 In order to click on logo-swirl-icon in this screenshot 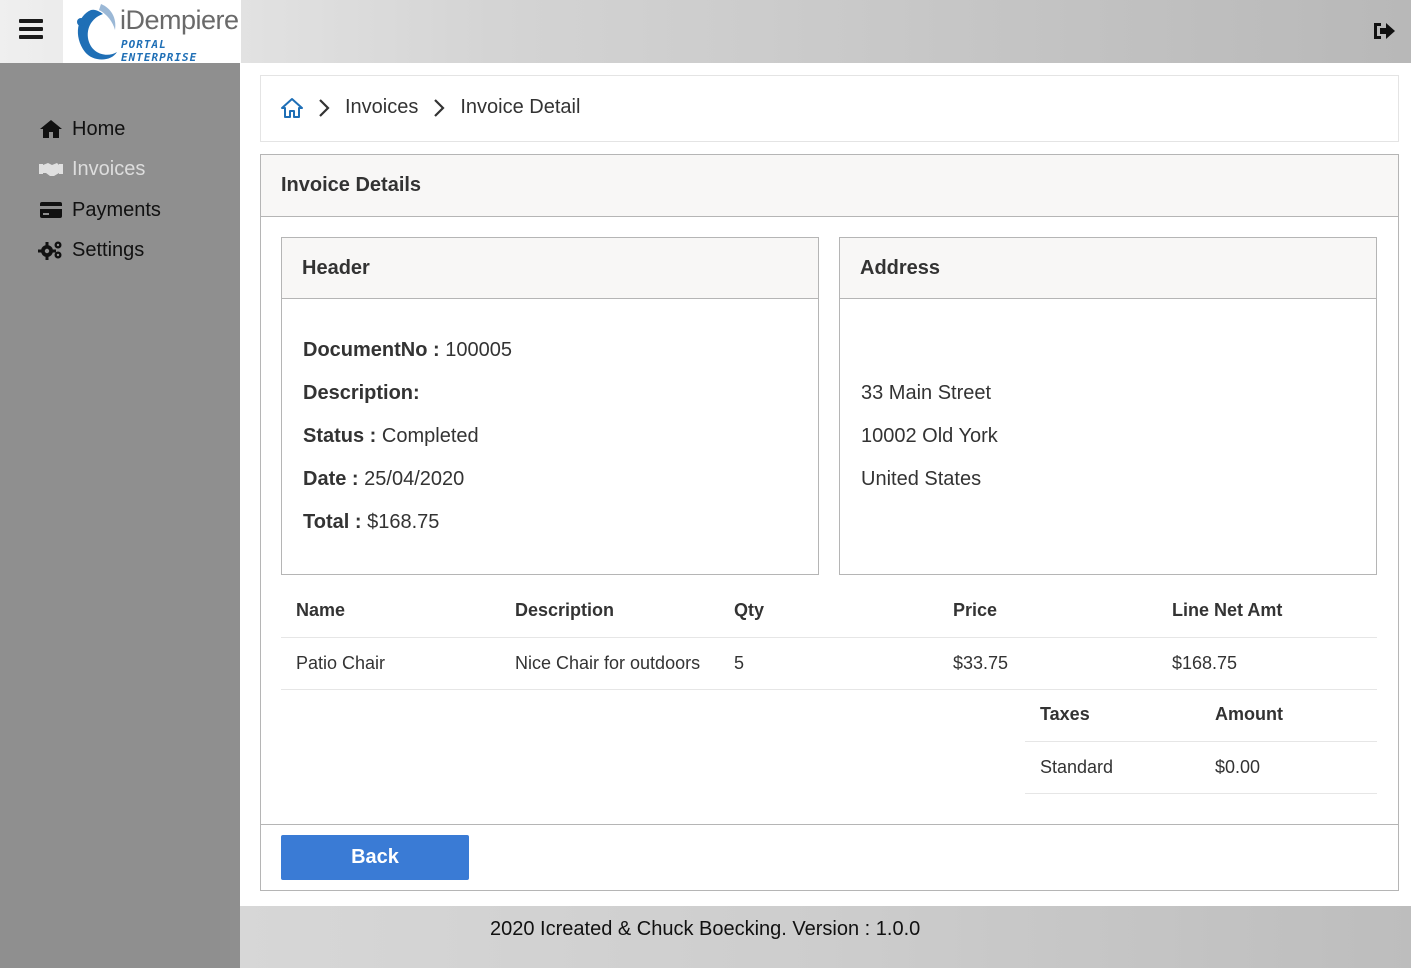, I will do `click(97, 32)`.